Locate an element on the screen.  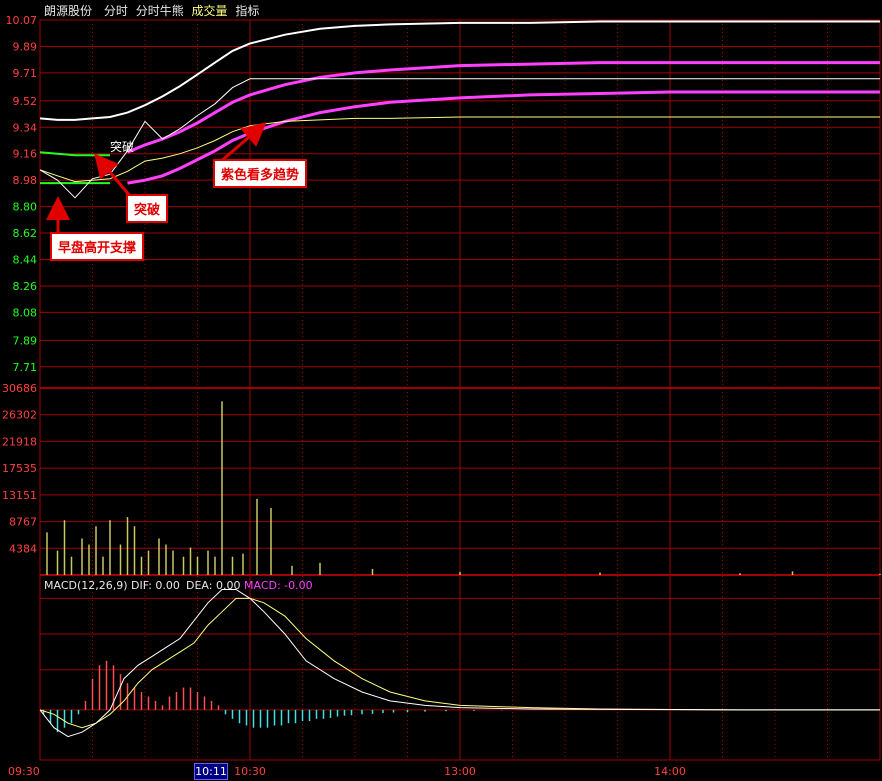
volume-tick-label: 4384 is located at coordinates (23, 548).